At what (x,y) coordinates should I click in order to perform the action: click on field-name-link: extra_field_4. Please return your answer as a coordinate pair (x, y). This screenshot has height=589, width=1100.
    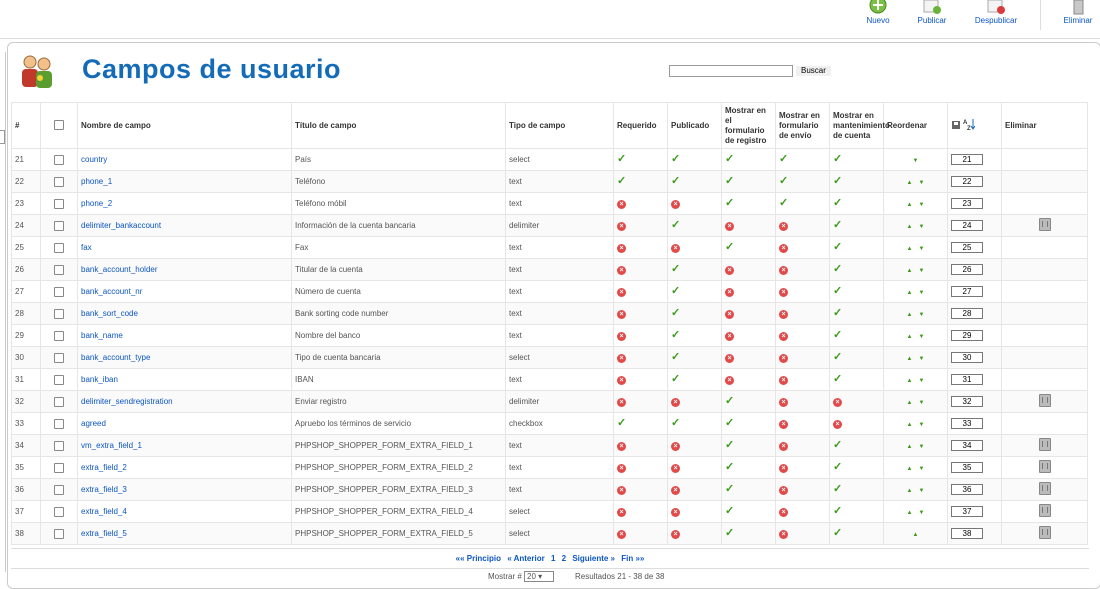
    Looking at the image, I should click on (104, 511).